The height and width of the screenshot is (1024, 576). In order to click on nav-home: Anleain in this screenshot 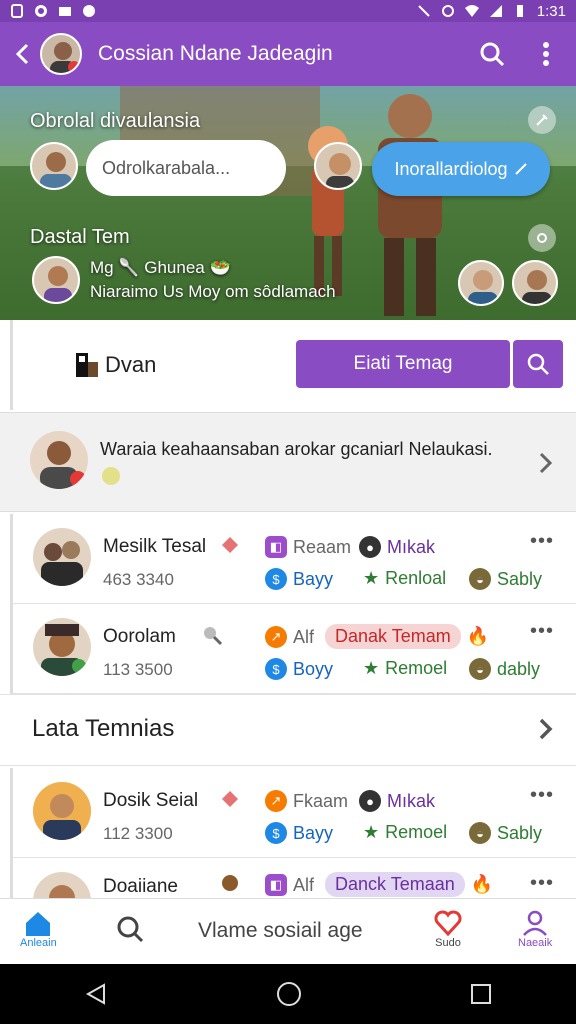, I will do `click(38, 929)`.